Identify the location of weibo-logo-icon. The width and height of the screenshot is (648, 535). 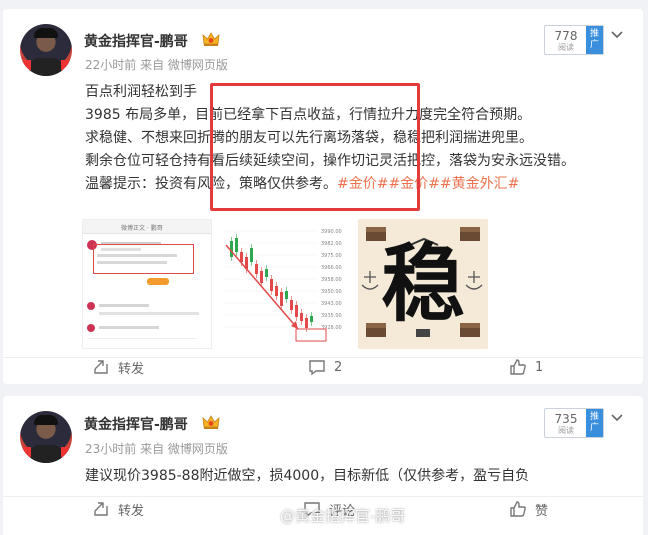
(266, 517).